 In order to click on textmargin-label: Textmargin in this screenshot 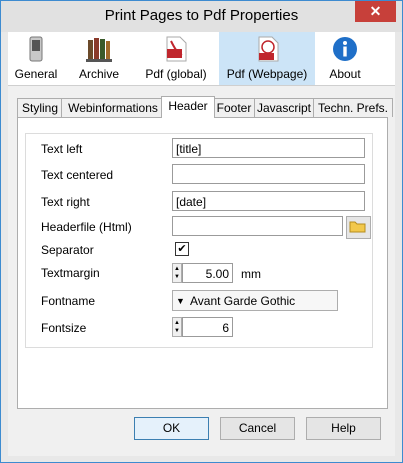, I will do `click(70, 273)`.